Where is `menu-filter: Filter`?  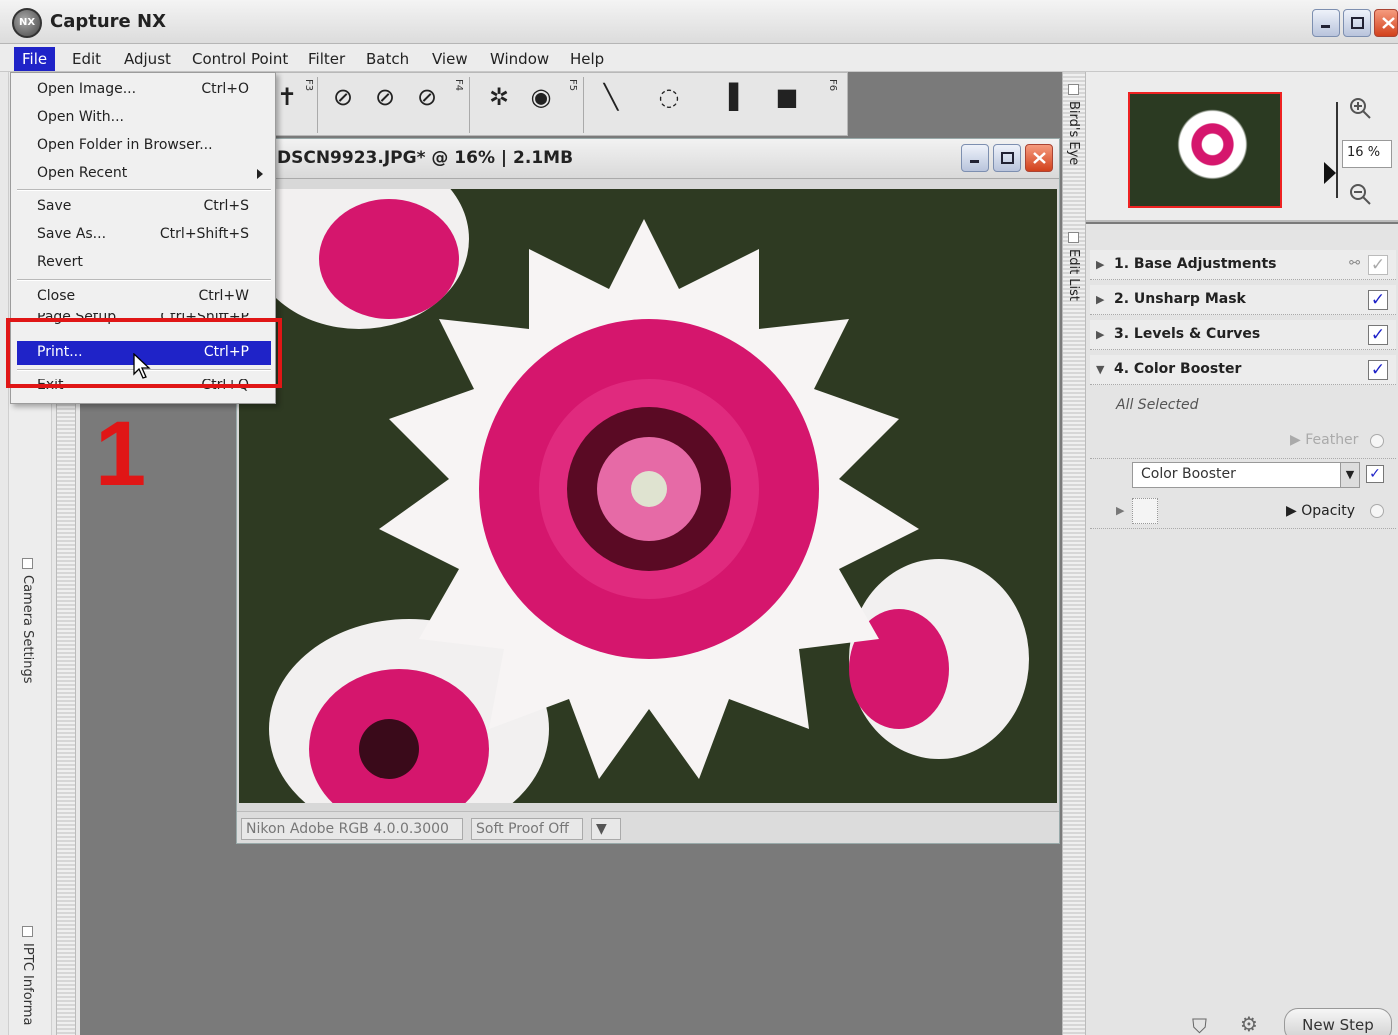 menu-filter: Filter is located at coordinates (326, 59).